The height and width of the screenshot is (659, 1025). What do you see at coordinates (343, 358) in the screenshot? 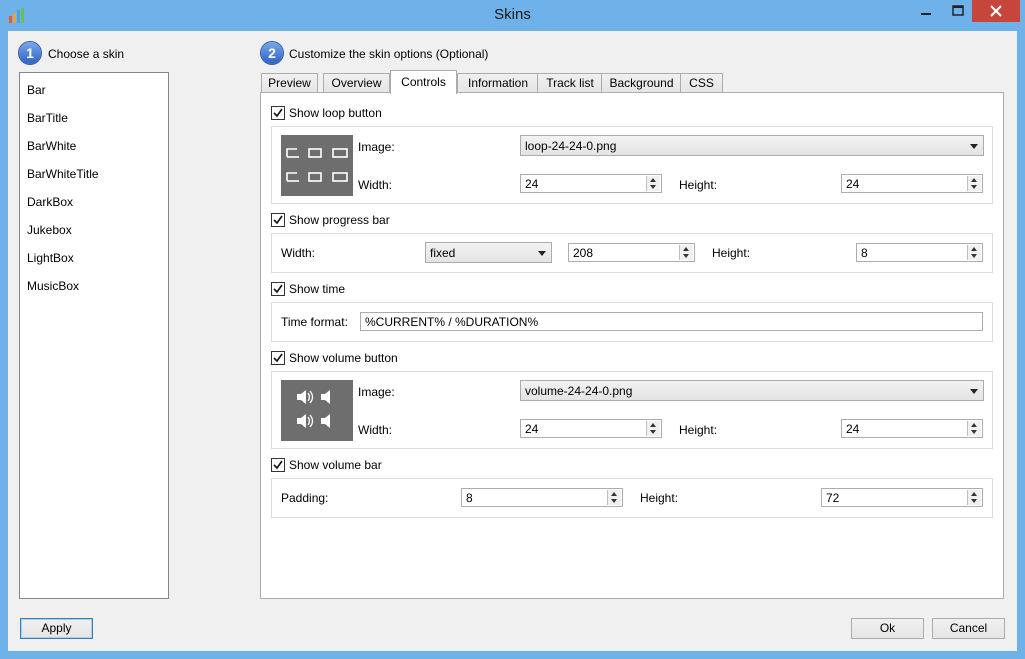
I see `volume-button-checkbox-label: Show volume button` at bounding box center [343, 358].